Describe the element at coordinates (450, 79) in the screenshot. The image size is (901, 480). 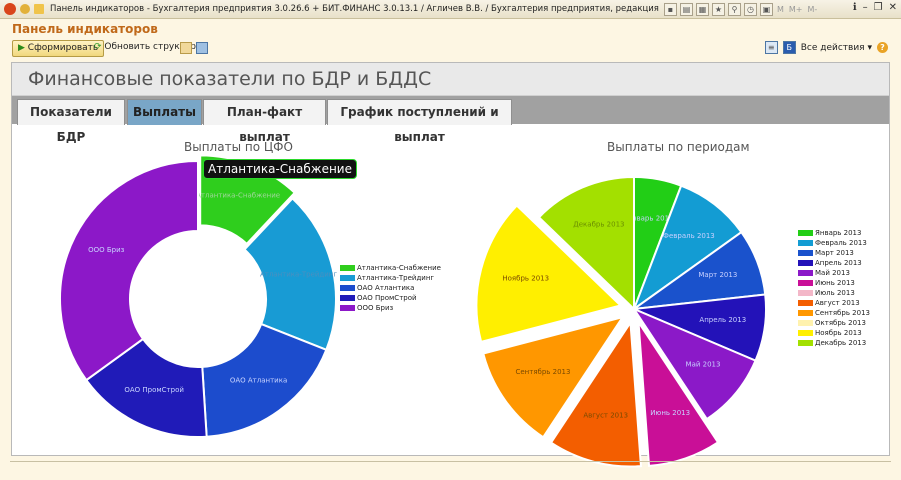
I see `banner: Финансовые показатели по БДР и БДДС` at that location.